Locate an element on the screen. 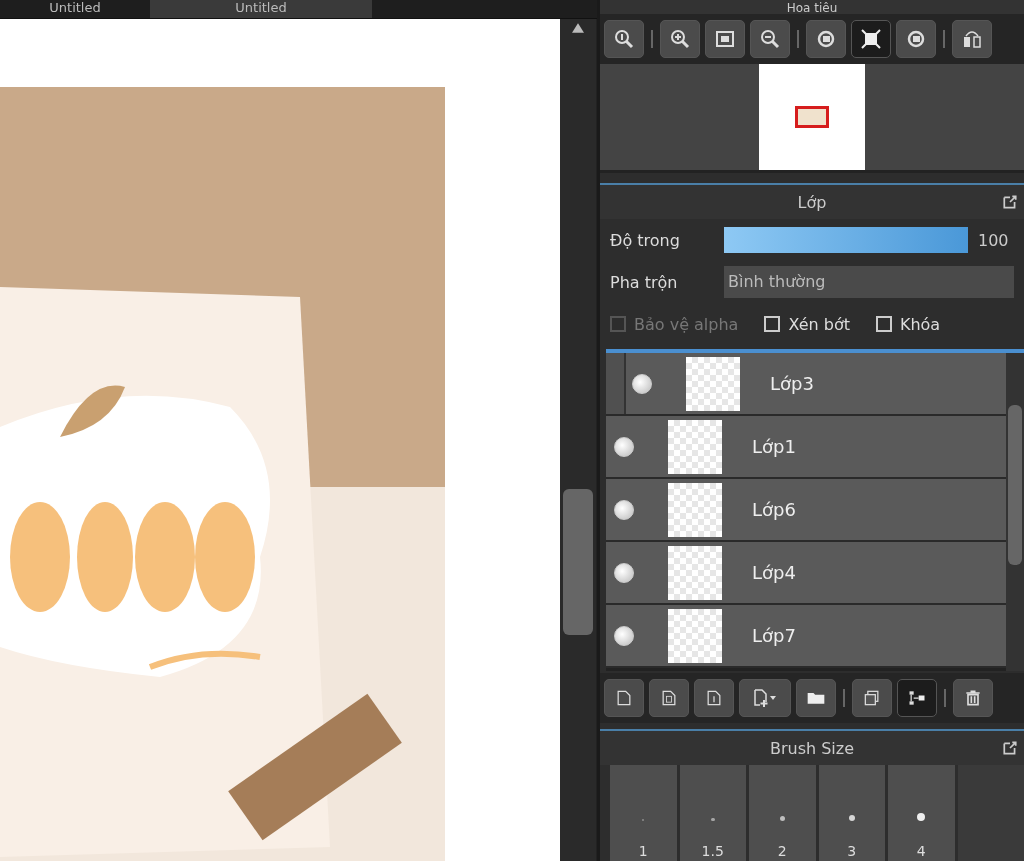 The image size is (1024, 861). view-frame is located at coordinates (812, 117).